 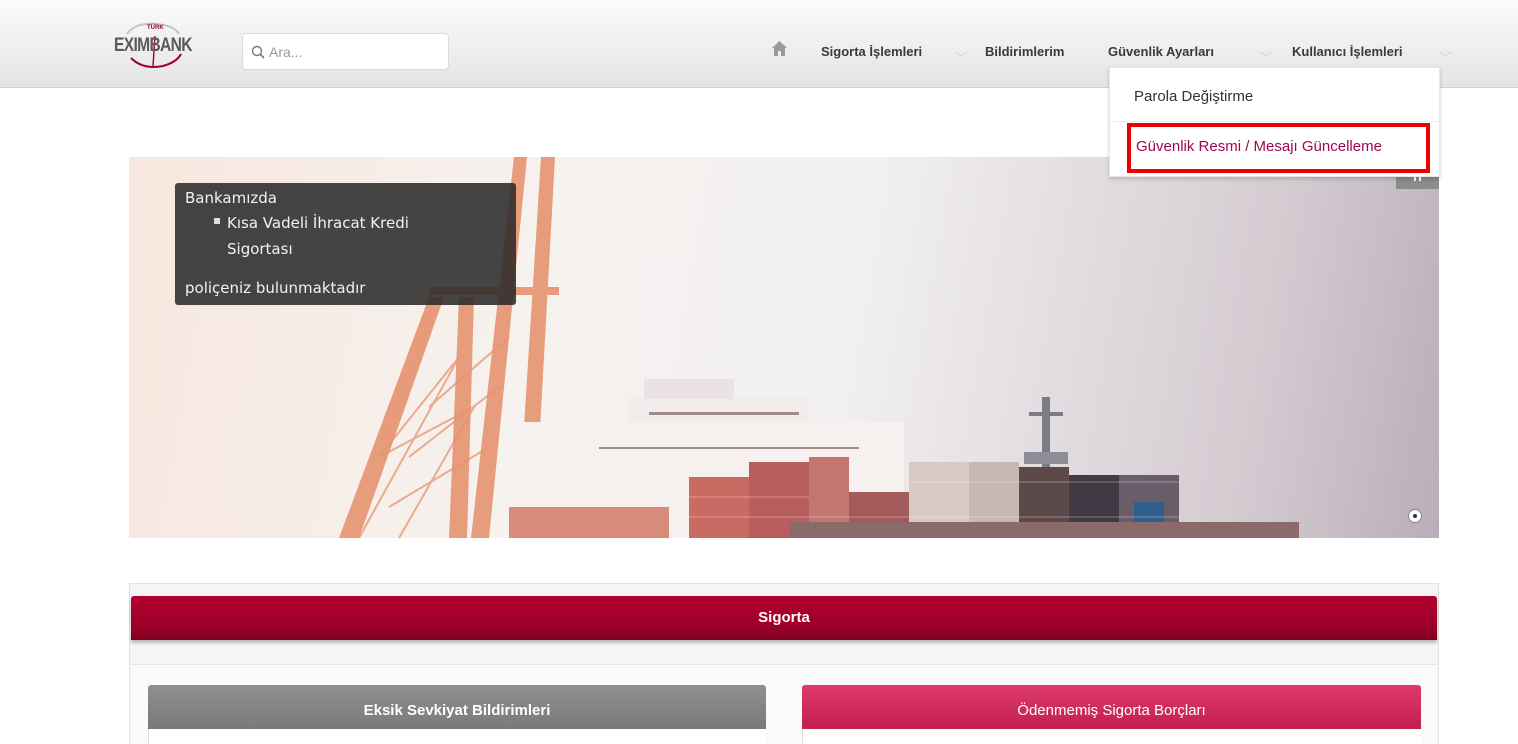 I want to click on caption-bullet-text: Kısa Vadeli İhracat Kredi, so click(x=318, y=223).